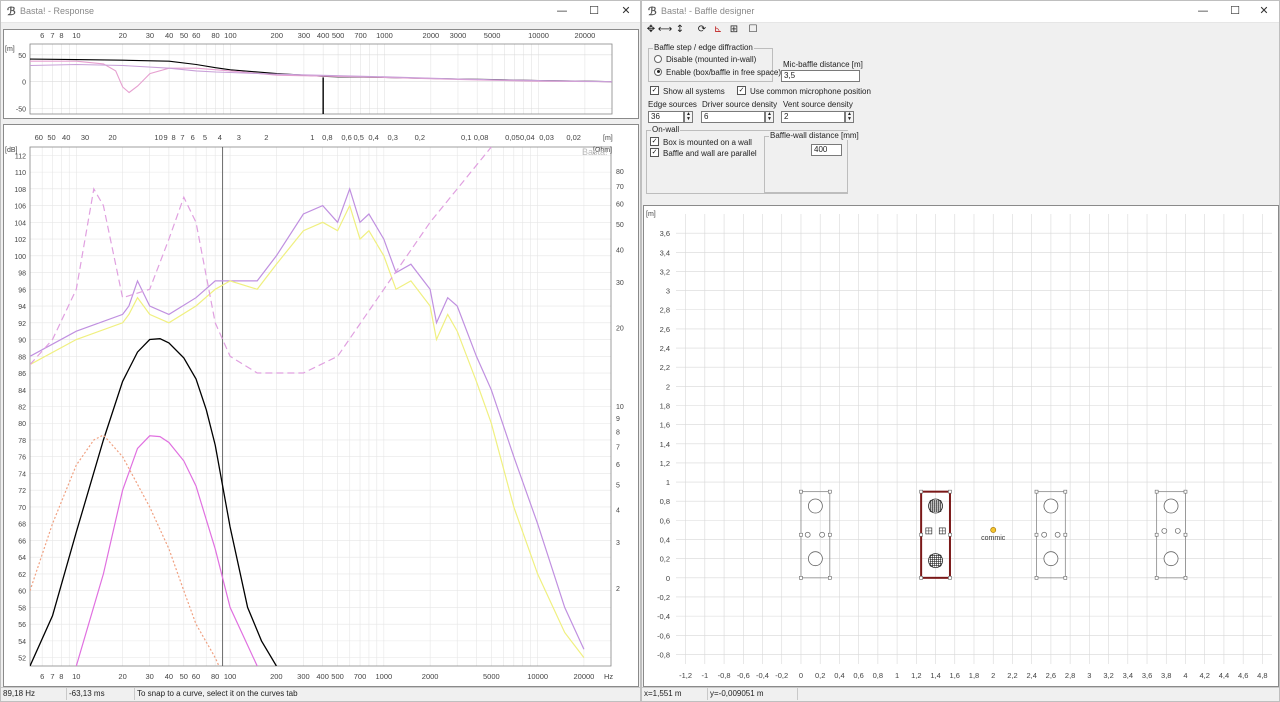 The height and width of the screenshot is (702, 1280). What do you see at coordinates (705, 675) in the screenshot?
I see `x-tick-label: -1` at bounding box center [705, 675].